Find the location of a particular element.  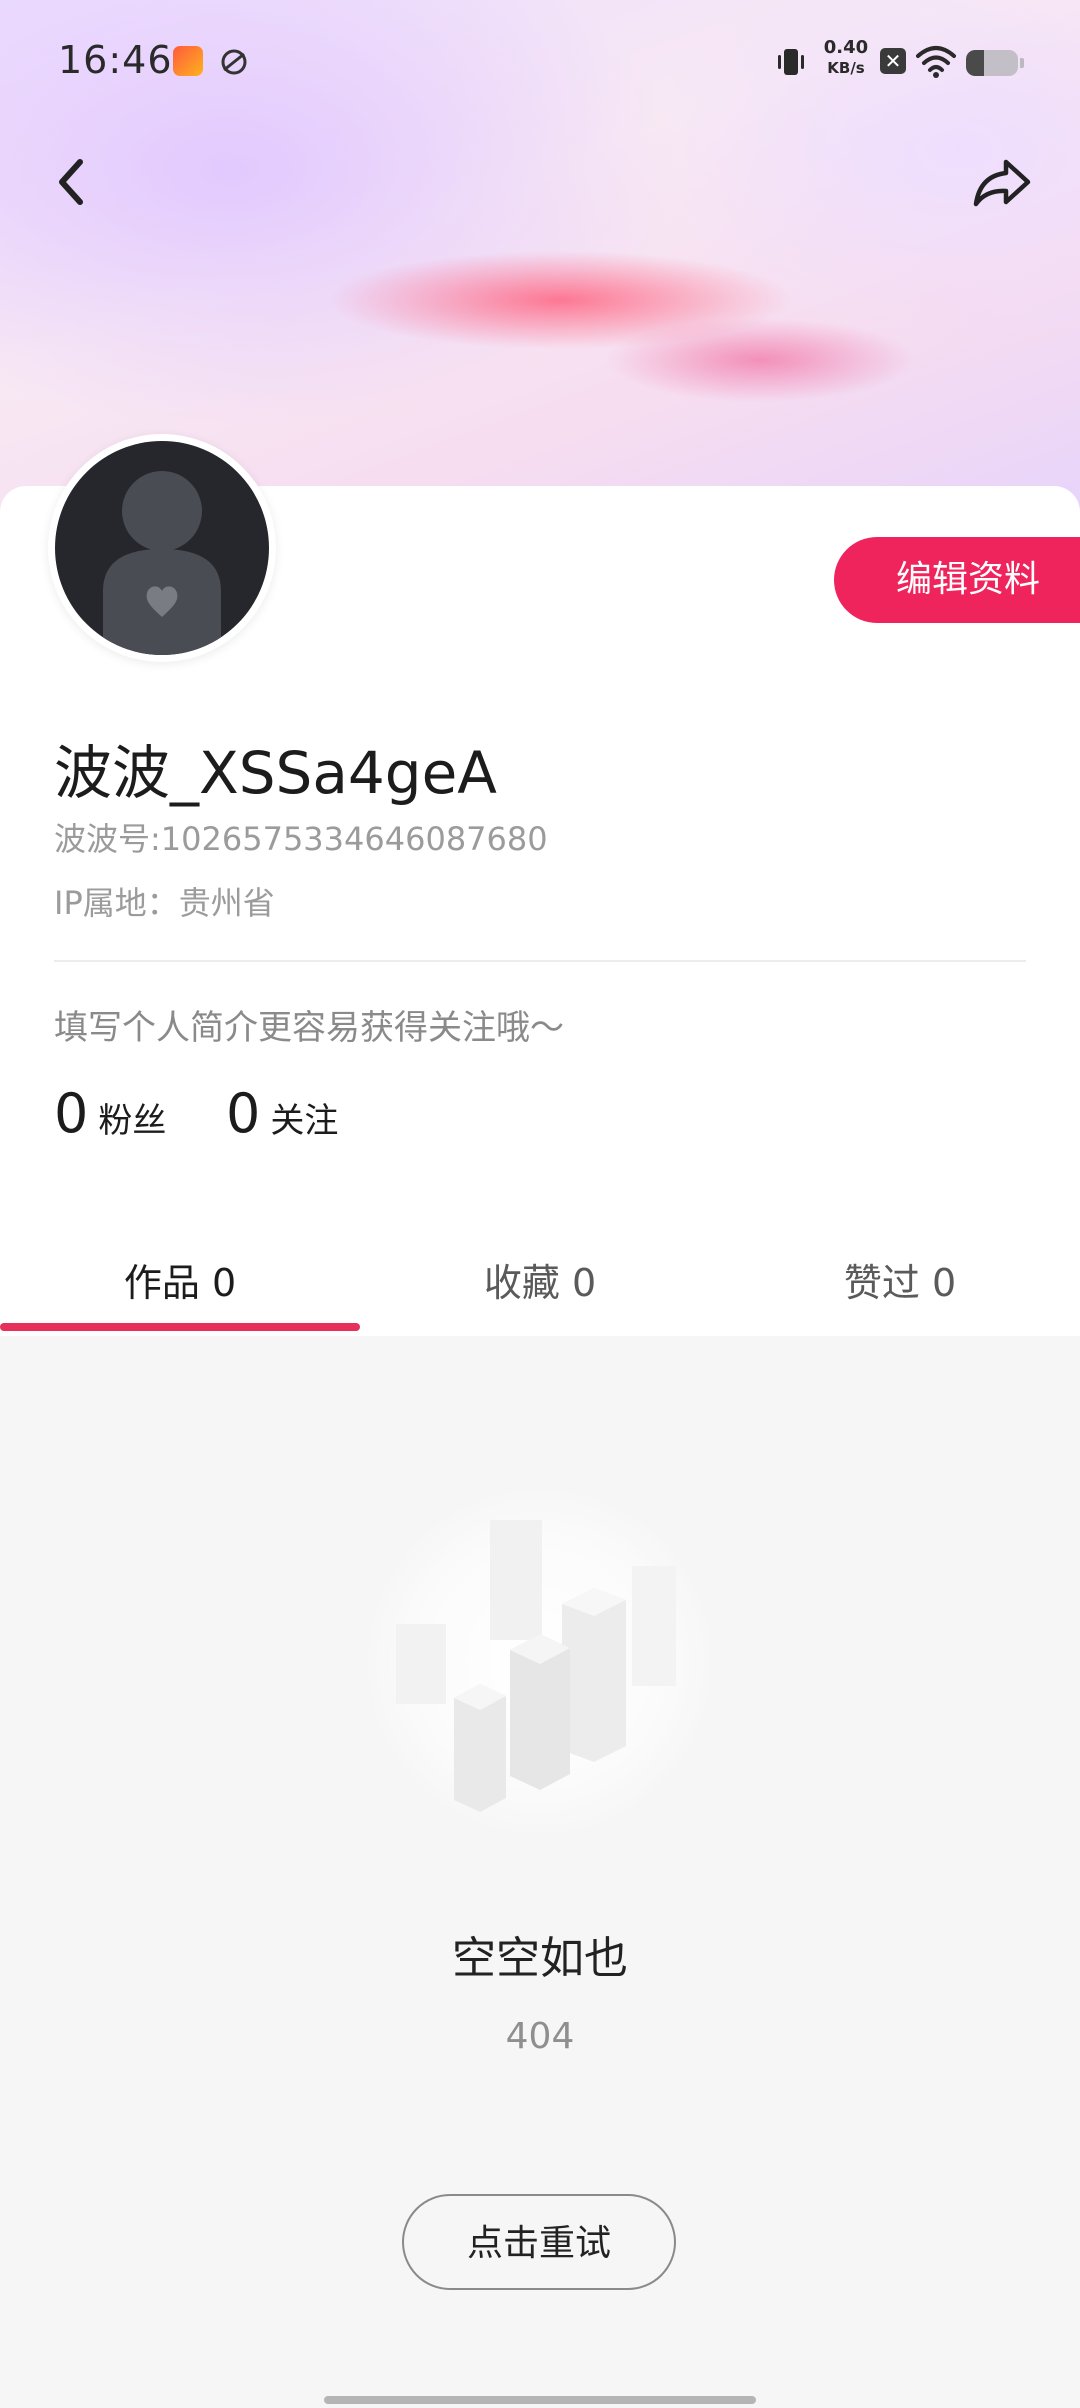

divider is located at coordinates (540, 961).